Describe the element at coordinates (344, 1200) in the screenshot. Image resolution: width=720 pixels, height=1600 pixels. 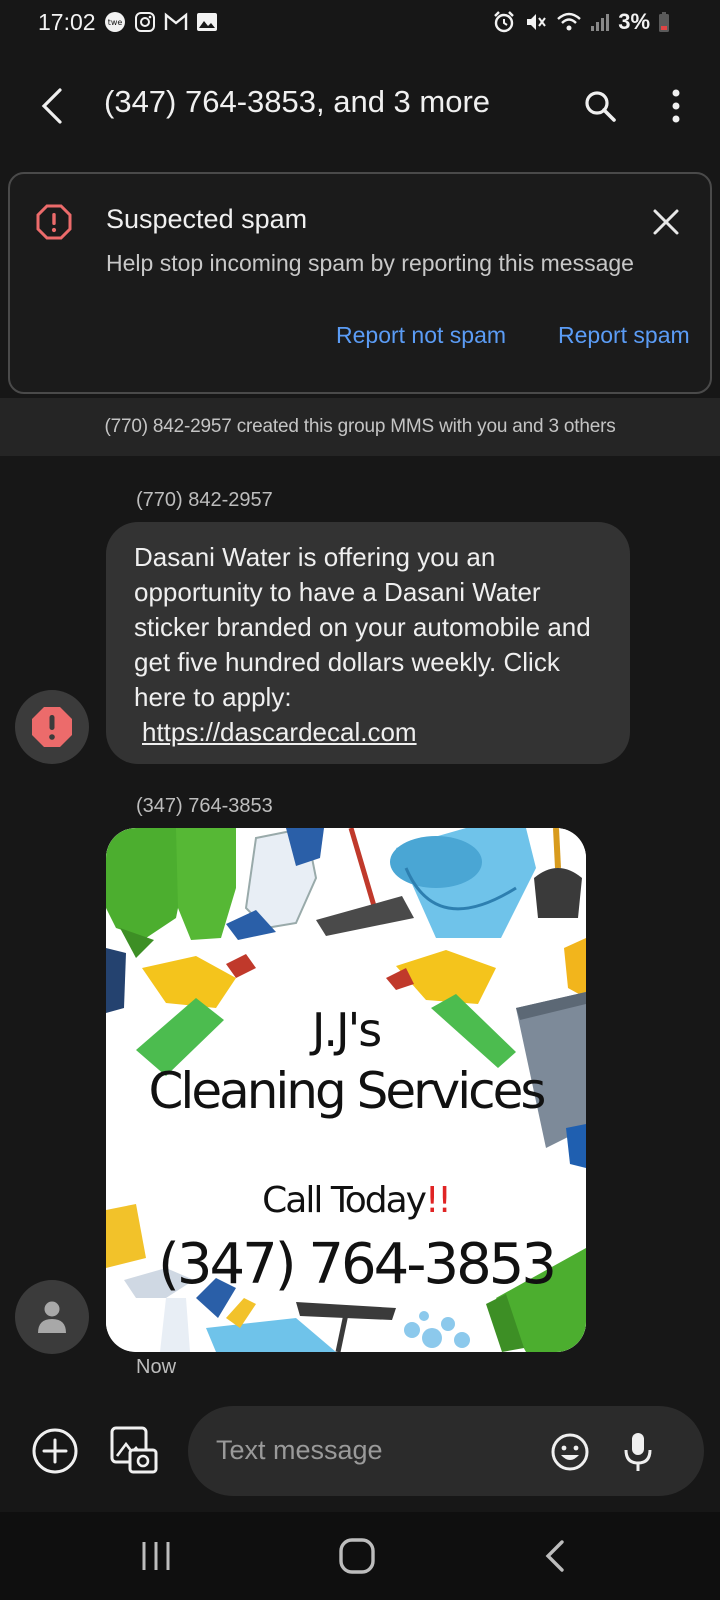
I see `flyer-call-today-text: Call Today` at that location.